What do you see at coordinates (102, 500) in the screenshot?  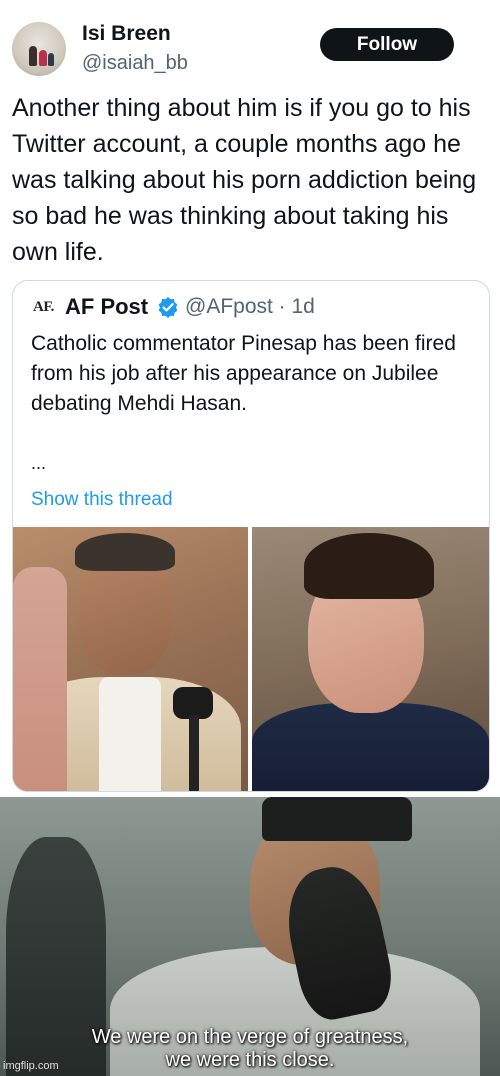 I see `show-thread-link: Show this thread` at bounding box center [102, 500].